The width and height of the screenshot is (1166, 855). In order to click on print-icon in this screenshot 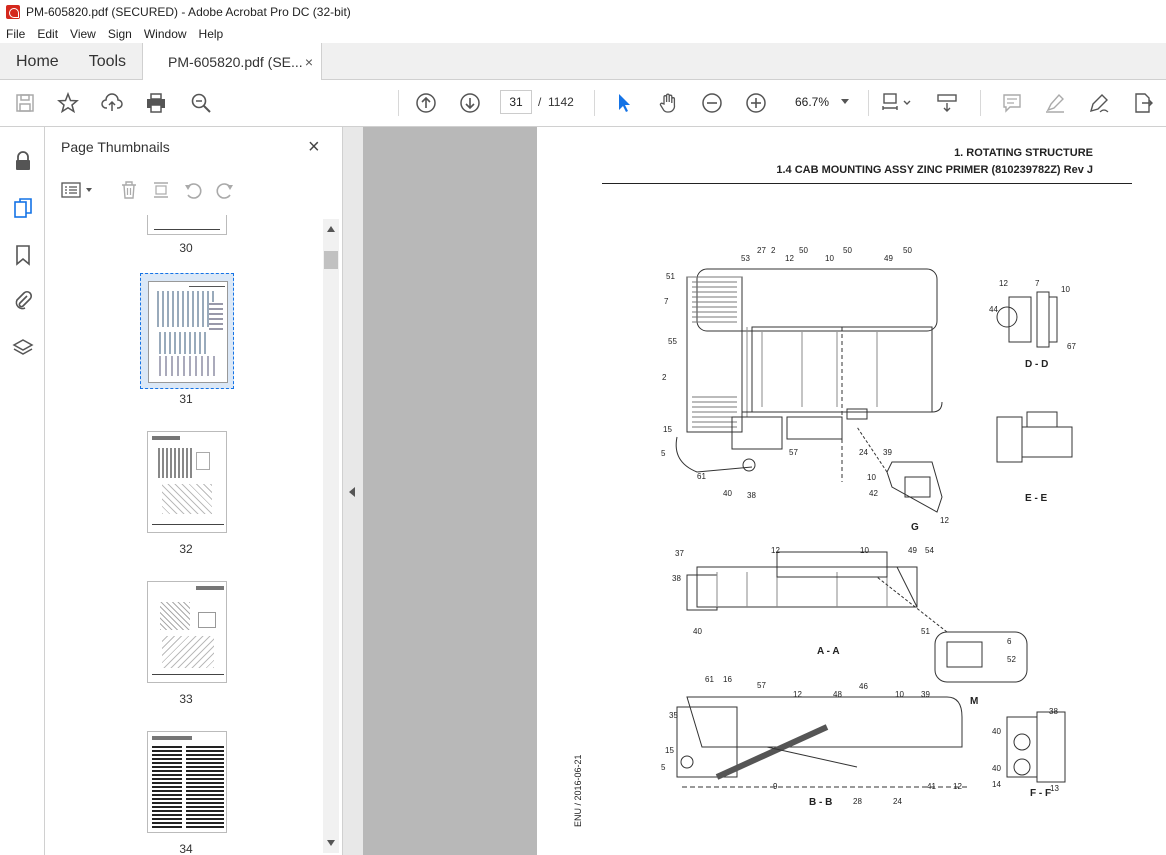, I will do `click(156, 103)`.